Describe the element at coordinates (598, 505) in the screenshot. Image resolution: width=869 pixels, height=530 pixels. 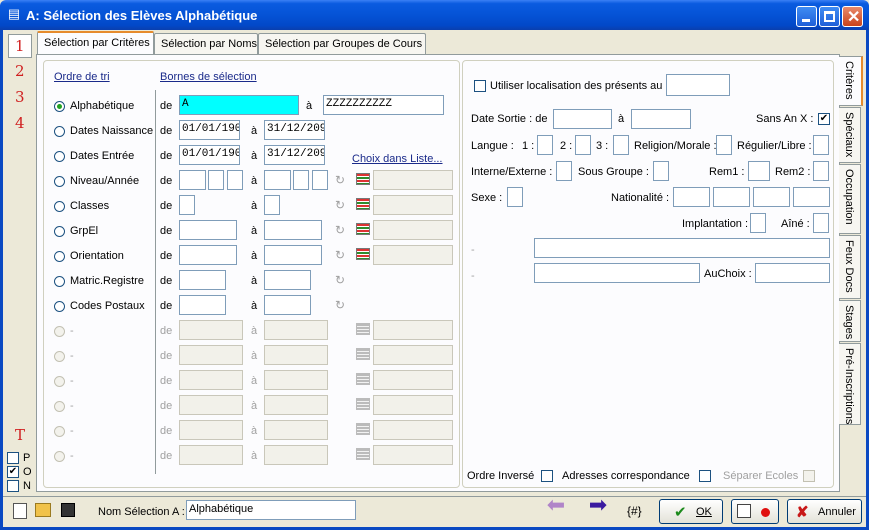
I see `arrow-right-icon: ➡` at that location.